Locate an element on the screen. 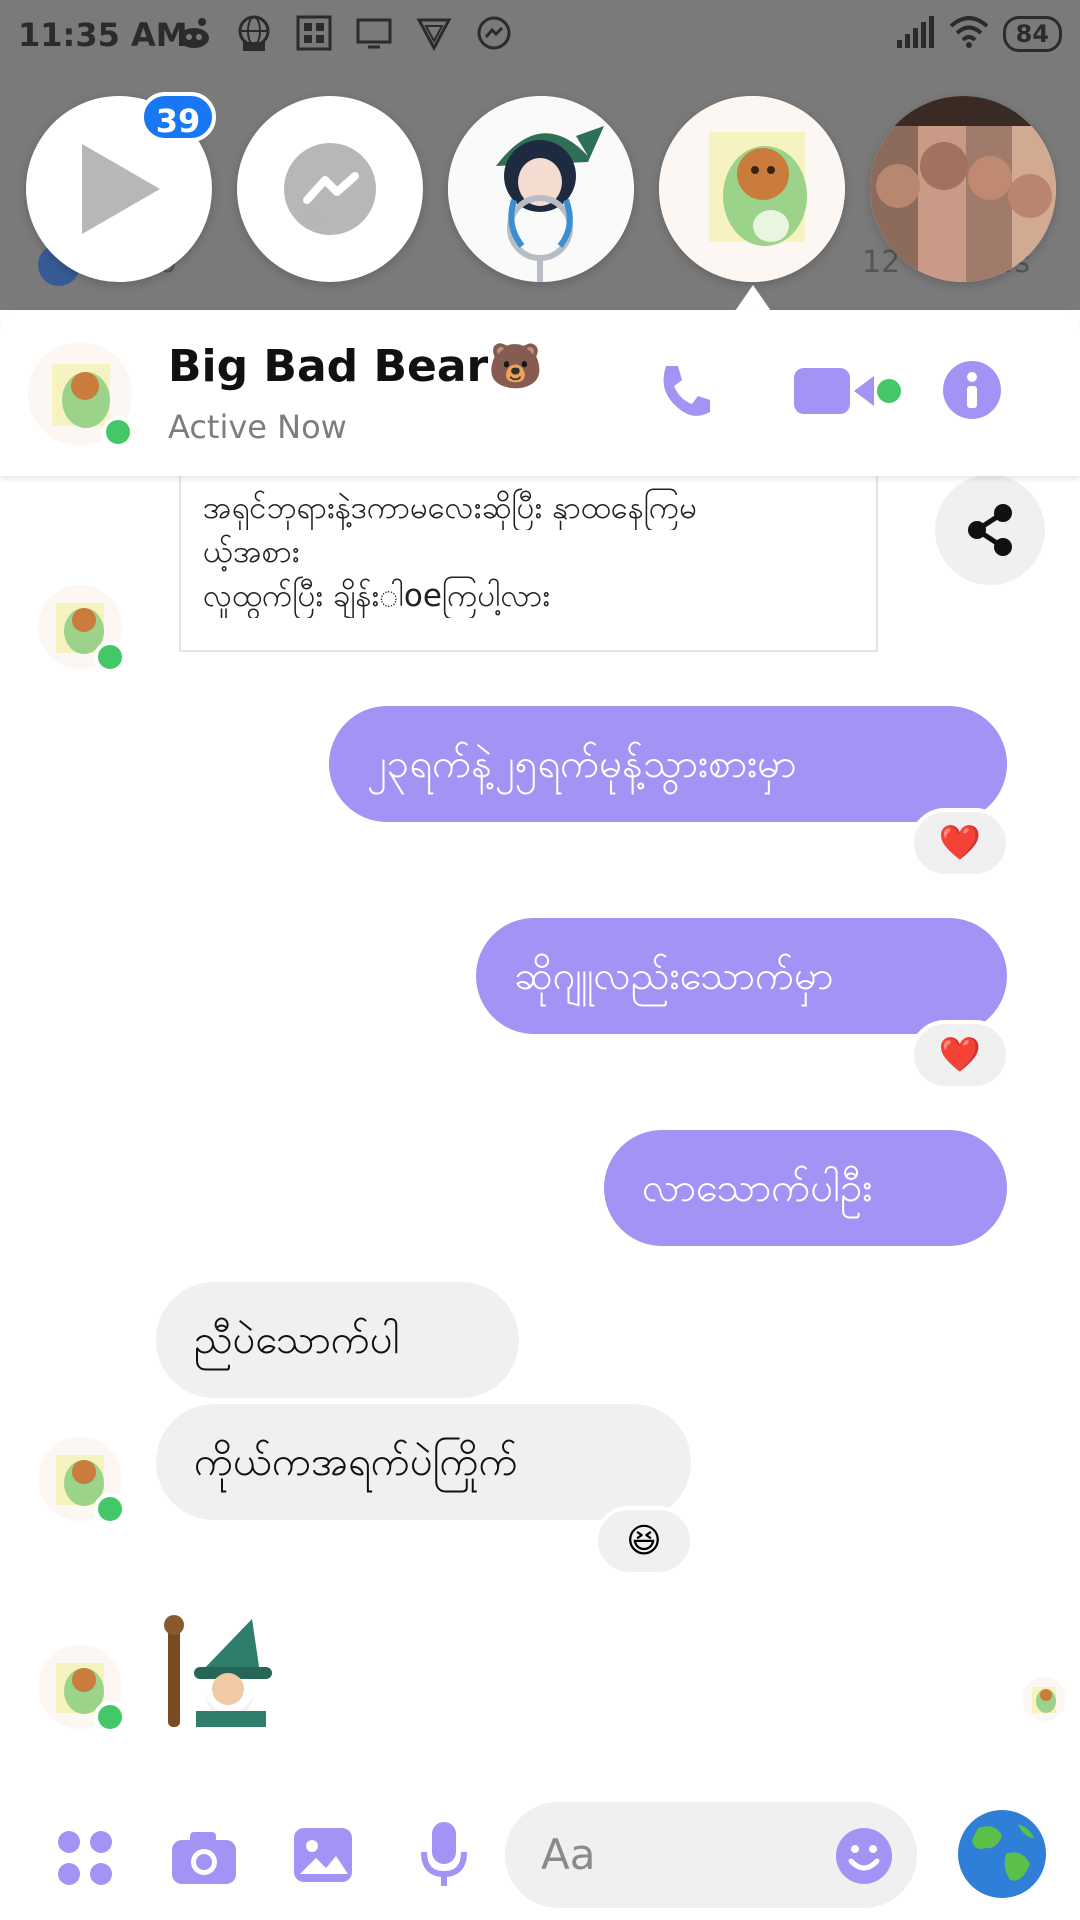 Image resolution: width=1080 pixels, height=1920 pixels. share-icon is located at coordinates (990, 530).